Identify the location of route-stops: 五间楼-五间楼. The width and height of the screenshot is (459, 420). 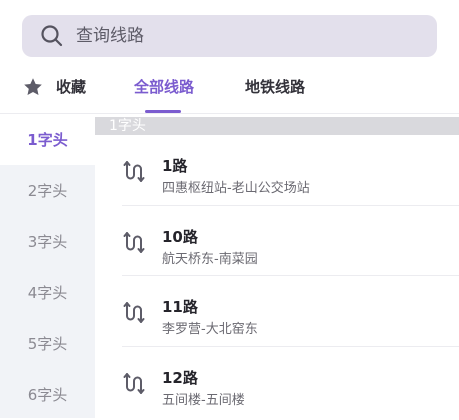
(203, 400).